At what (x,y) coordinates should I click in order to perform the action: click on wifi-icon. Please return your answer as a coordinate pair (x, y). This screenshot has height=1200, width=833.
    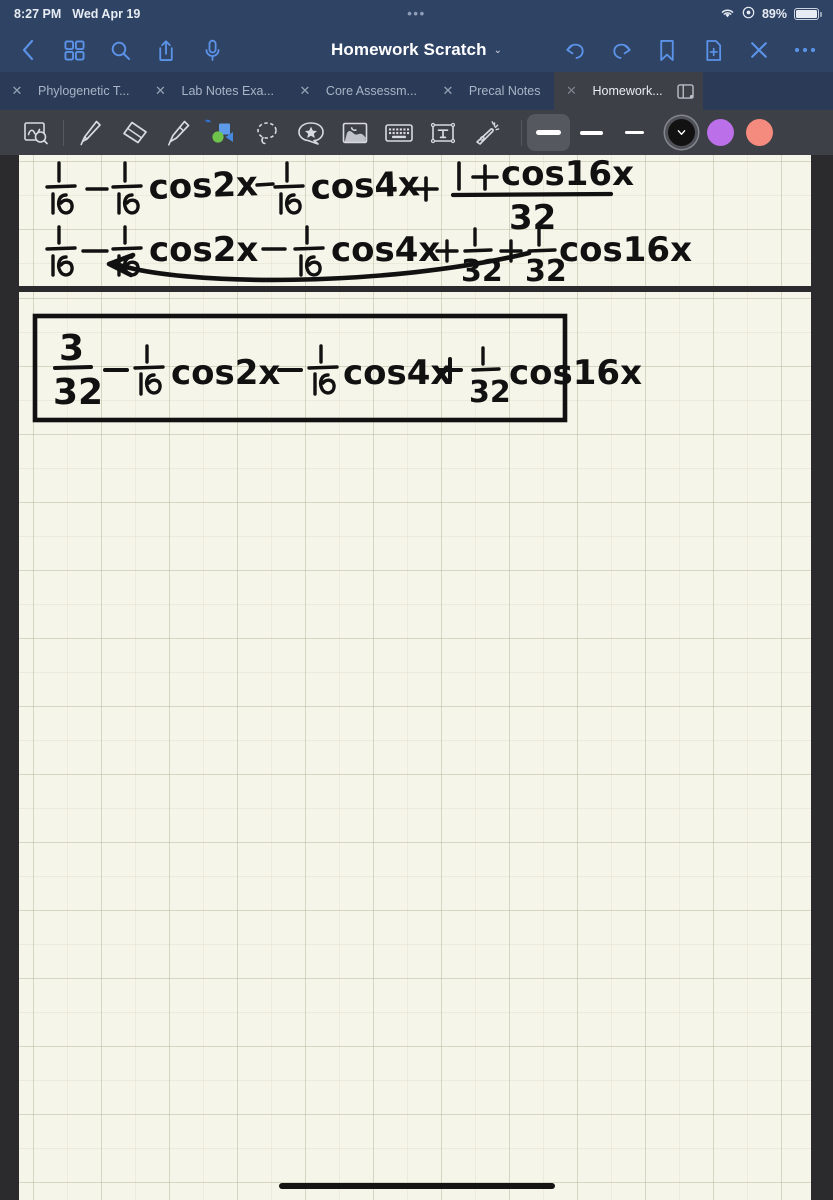
    Looking at the image, I should click on (727, 14).